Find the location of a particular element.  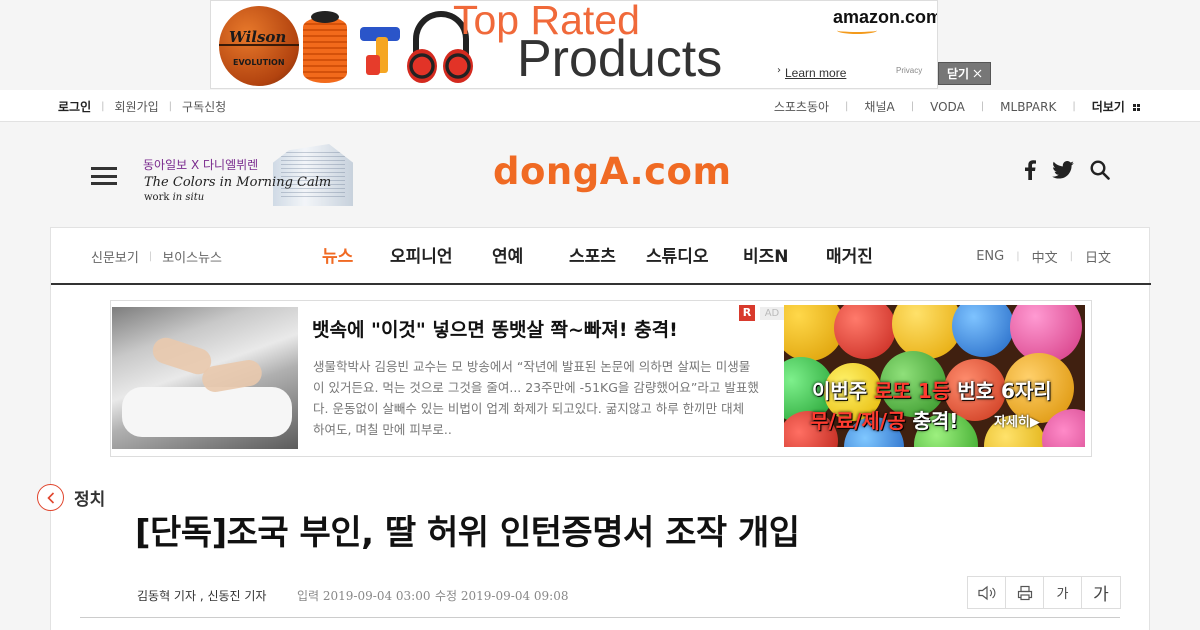

lotto-more-link: 자세히▶ is located at coordinates (1017, 420).